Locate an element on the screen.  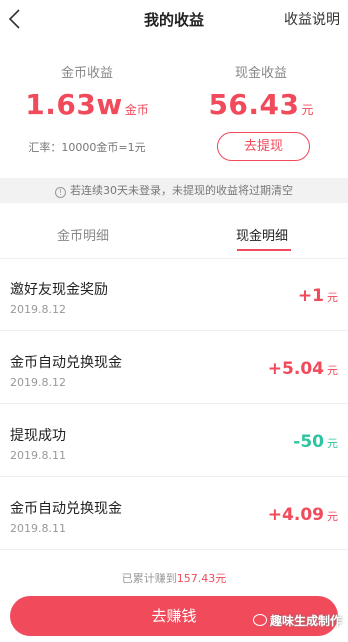
cash-earnings-unit: 元 is located at coordinates (307, 110).